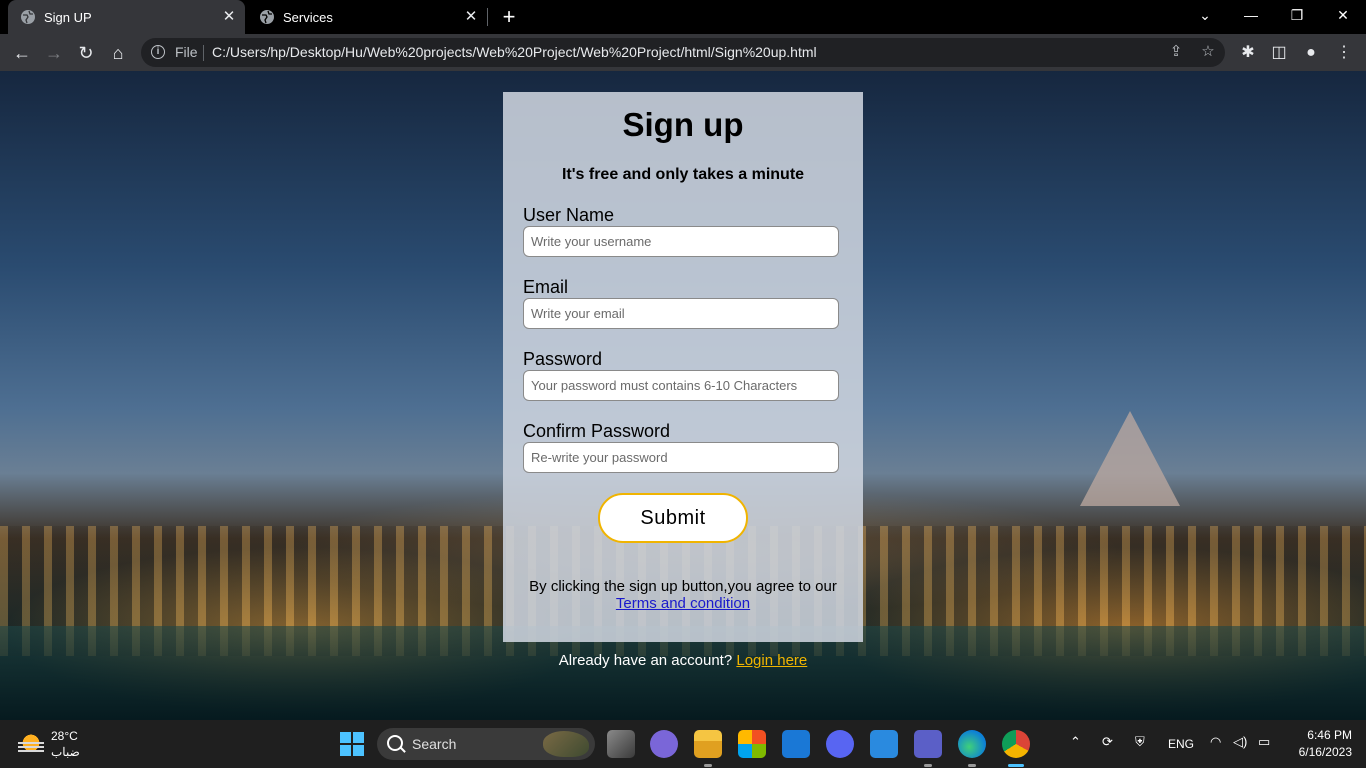  What do you see at coordinates (1297, 15) in the screenshot?
I see `restore-button: ❐` at bounding box center [1297, 15].